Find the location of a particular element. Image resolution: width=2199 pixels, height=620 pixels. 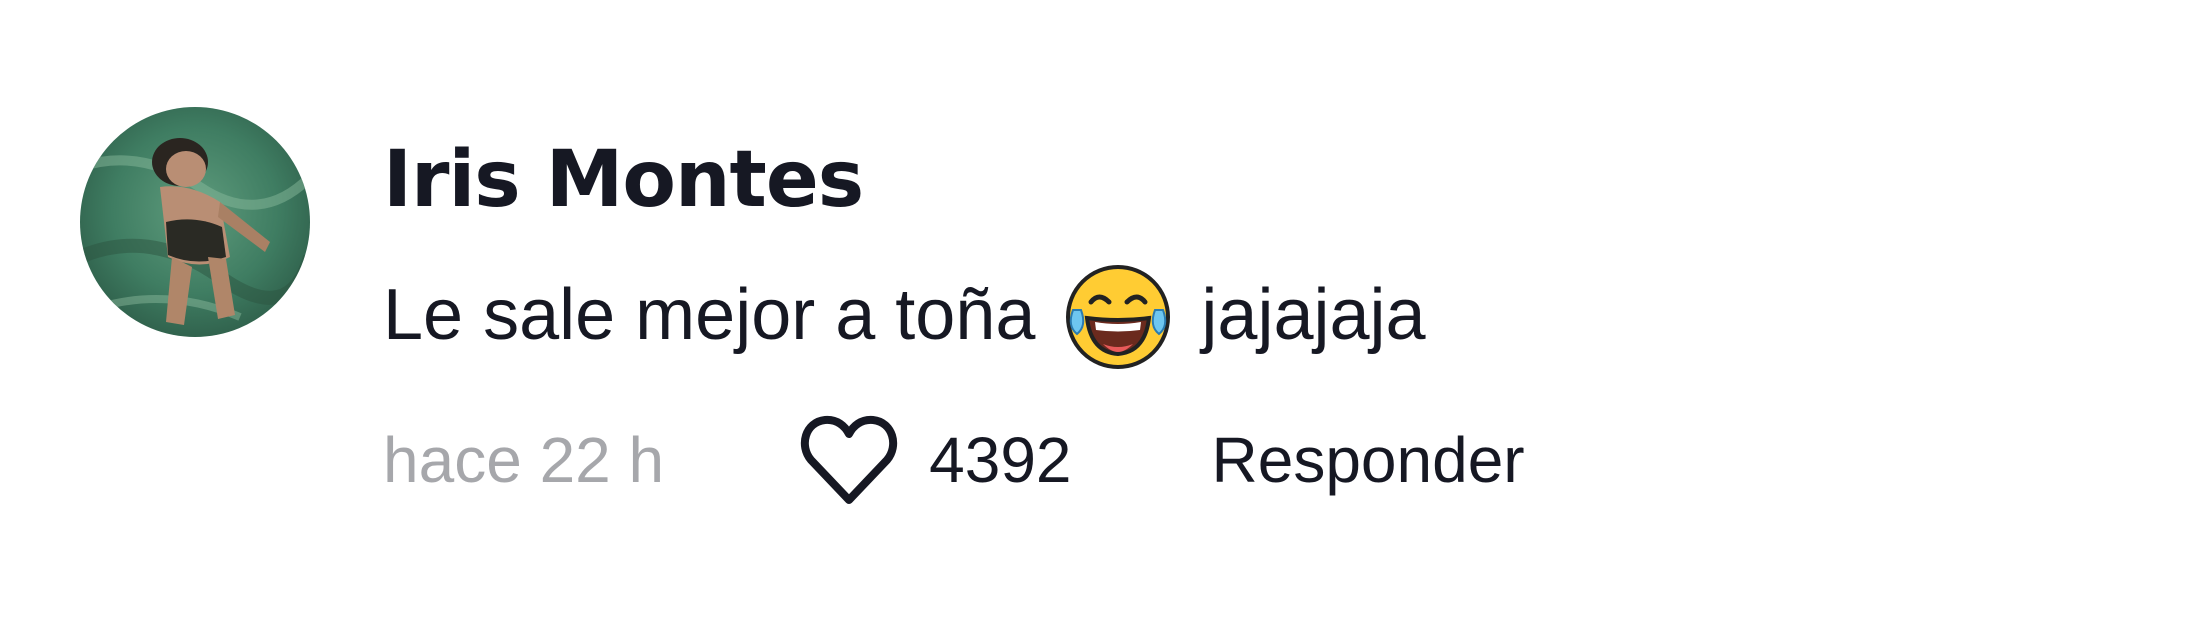

like-count: 4392 is located at coordinates (1000, 460).